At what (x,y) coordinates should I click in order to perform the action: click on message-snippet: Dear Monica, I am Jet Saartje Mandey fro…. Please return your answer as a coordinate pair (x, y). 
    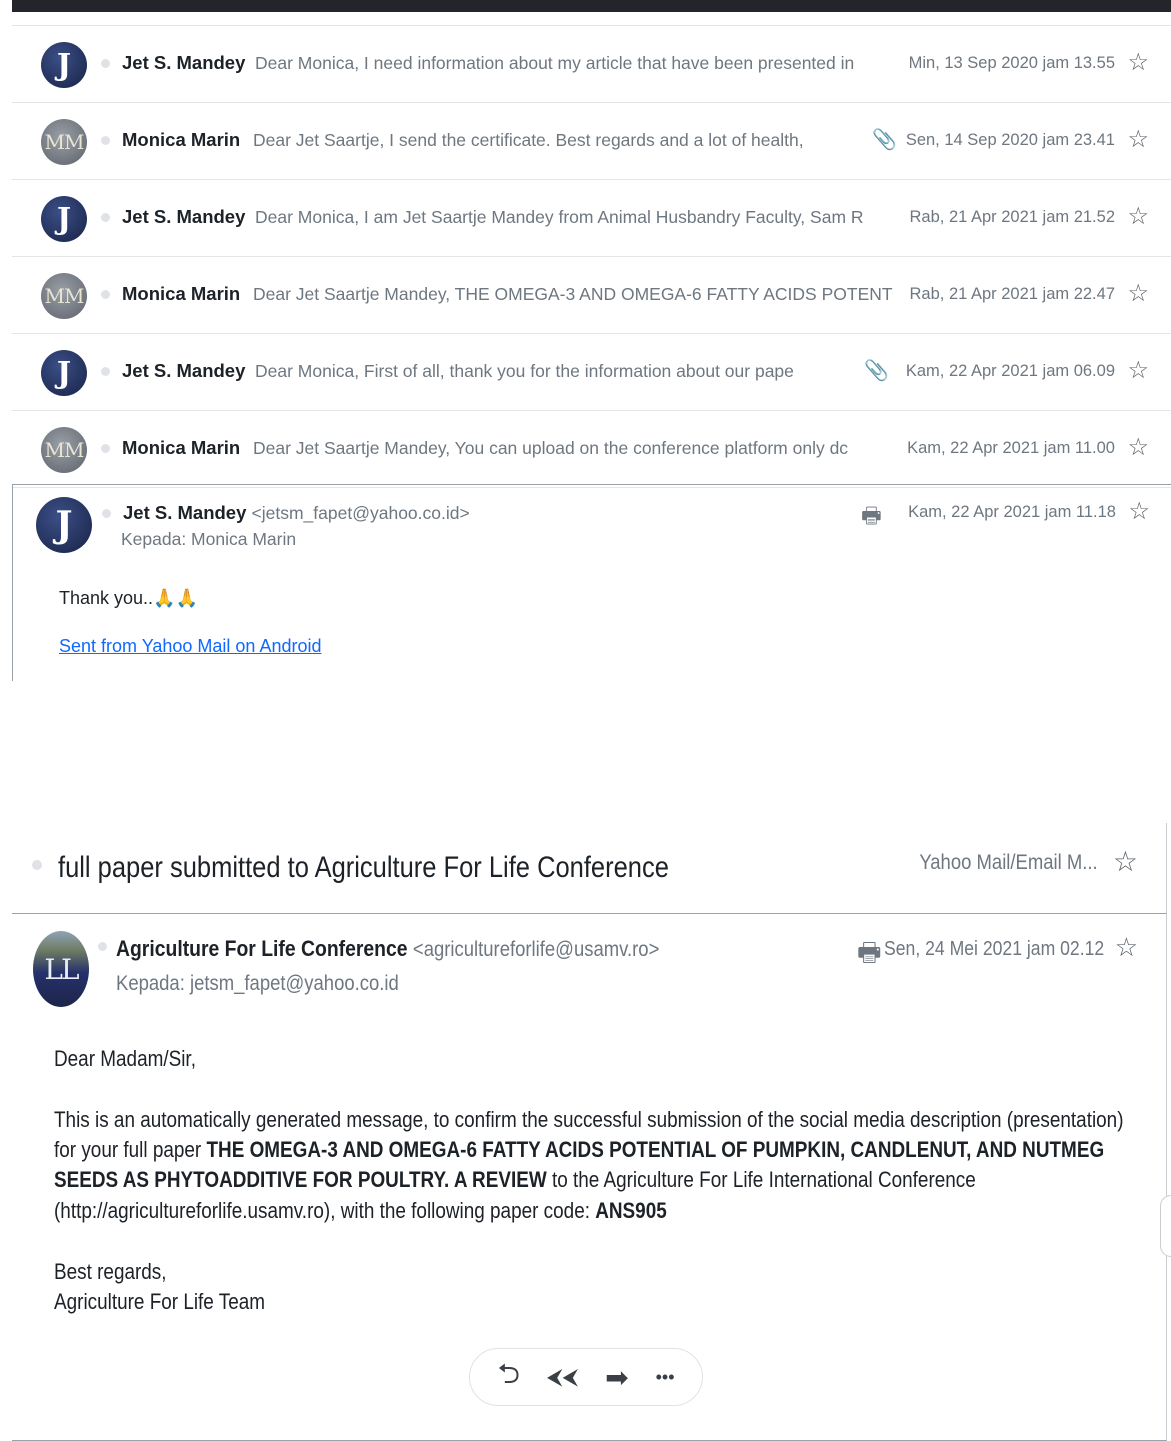
    Looking at the image, I should click on (559, 217).